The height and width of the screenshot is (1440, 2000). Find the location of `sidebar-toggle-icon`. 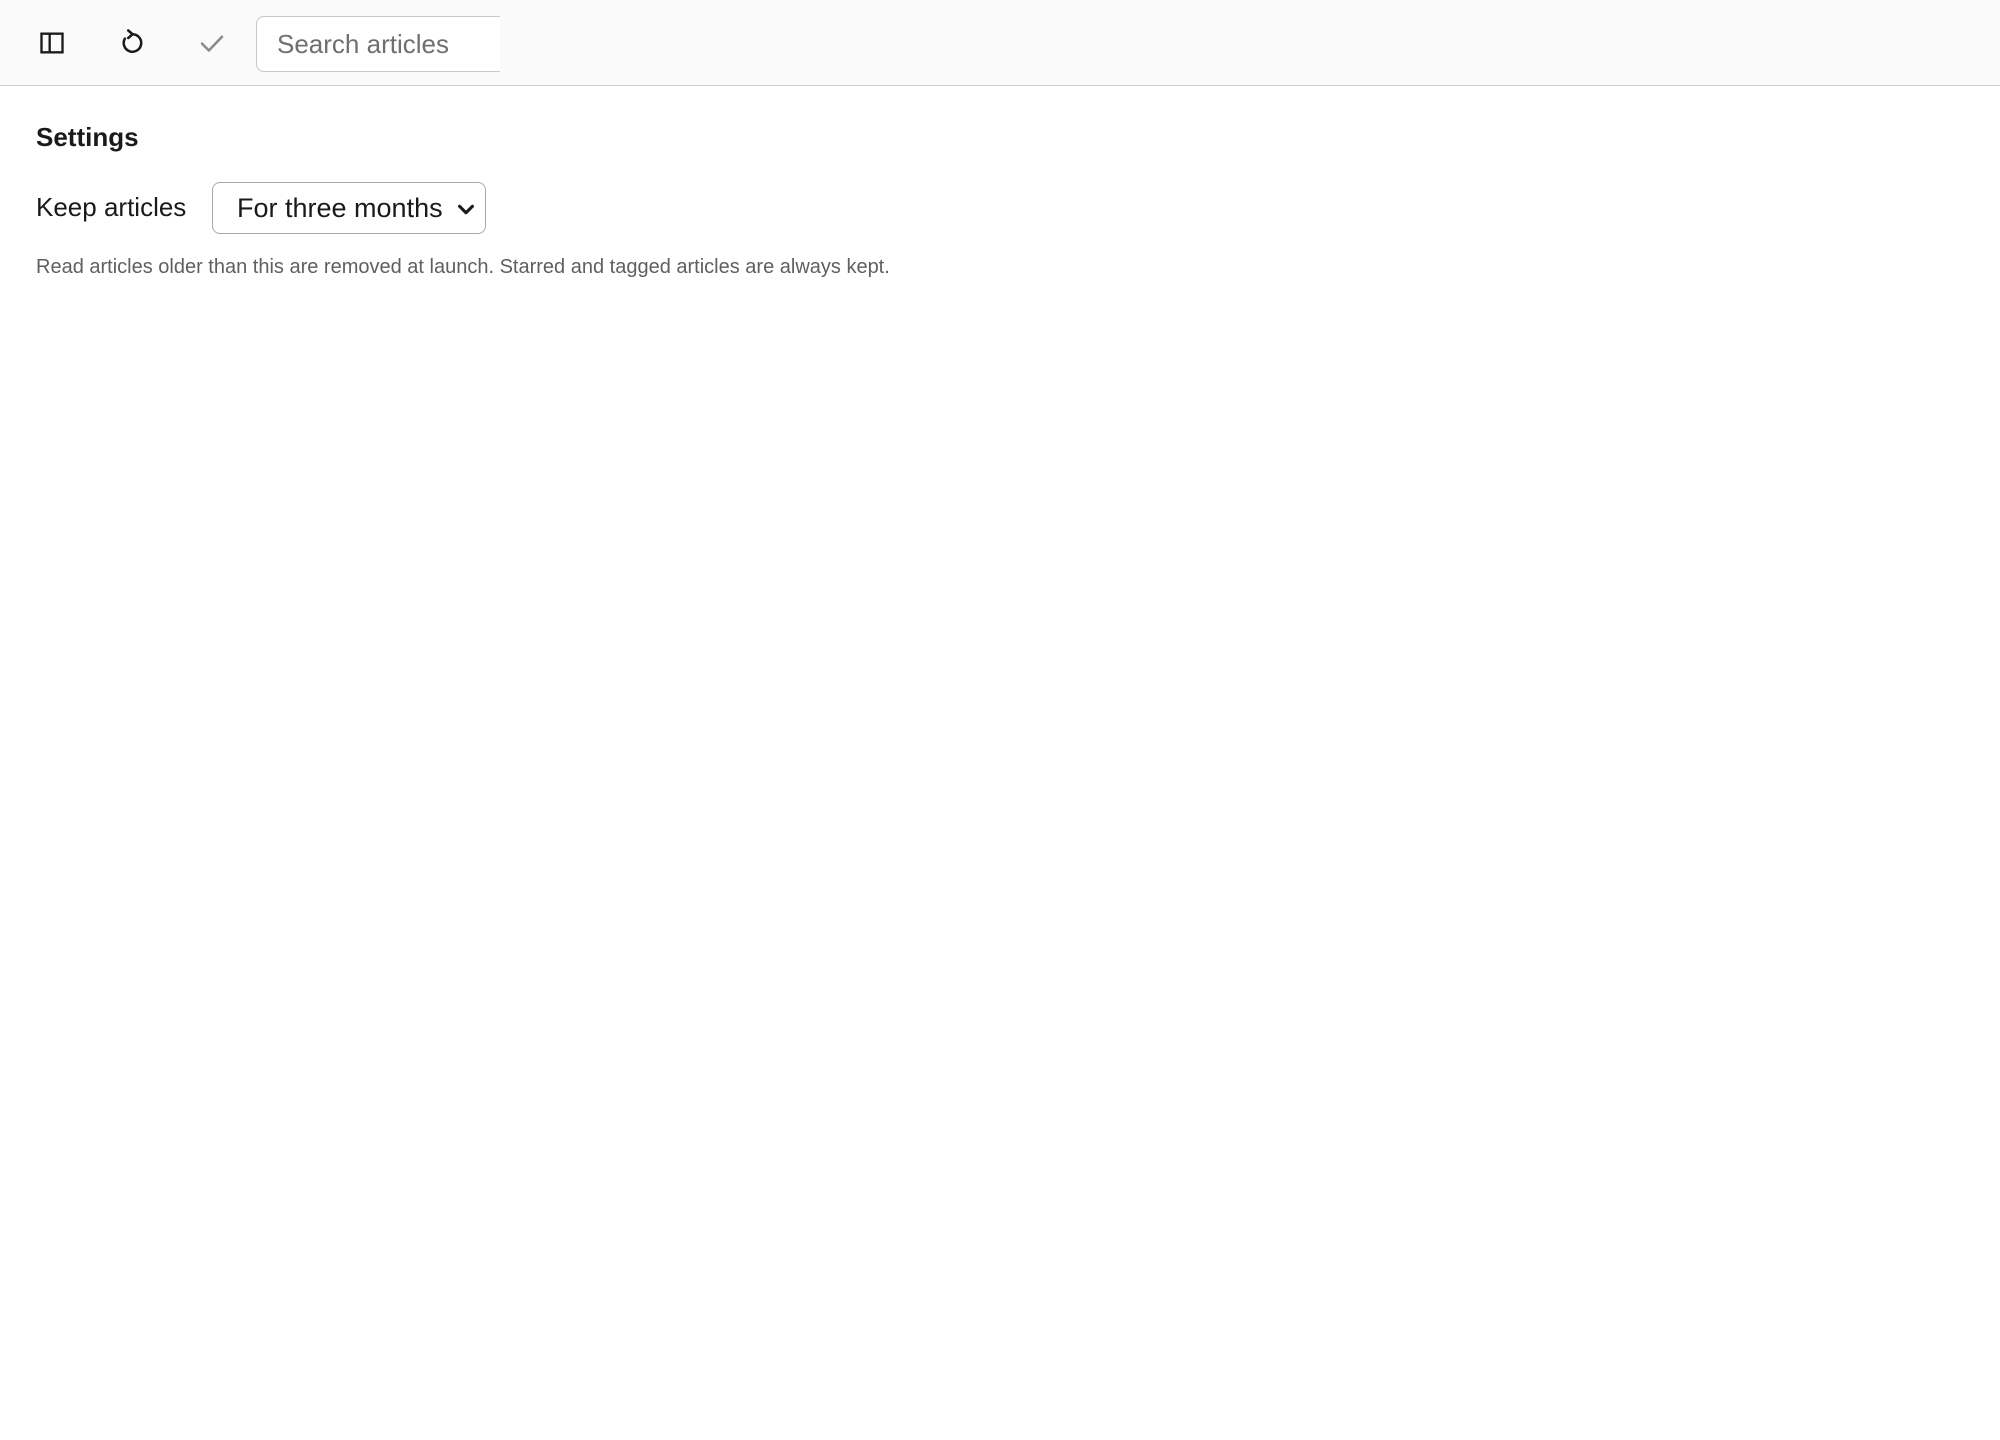

sidebar-toggle-icon is located at coordinates (52, 43).